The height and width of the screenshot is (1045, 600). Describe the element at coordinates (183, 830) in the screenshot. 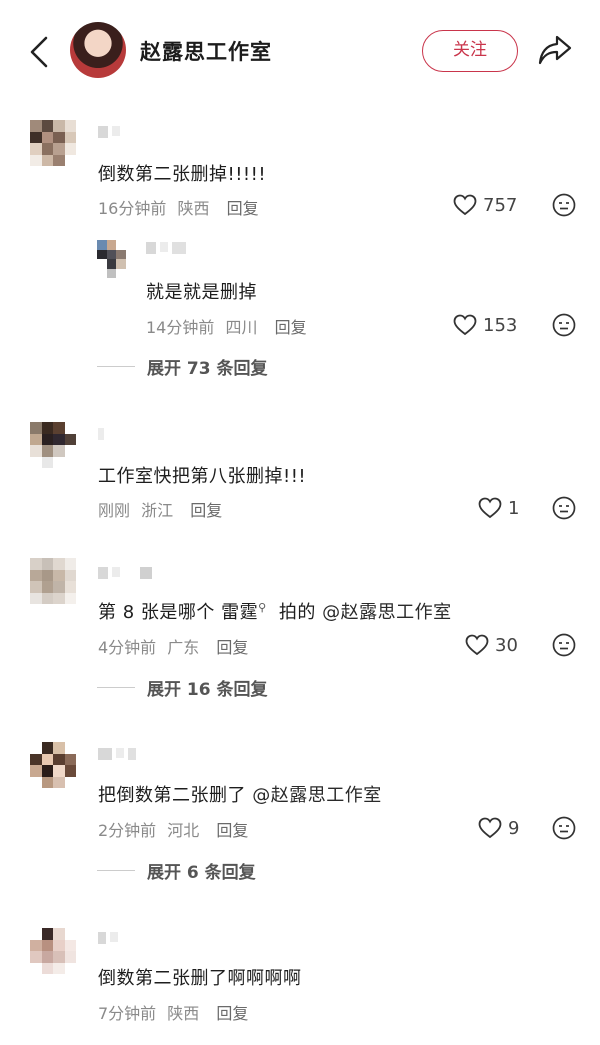

I see `comment-location: 河北` at that location.